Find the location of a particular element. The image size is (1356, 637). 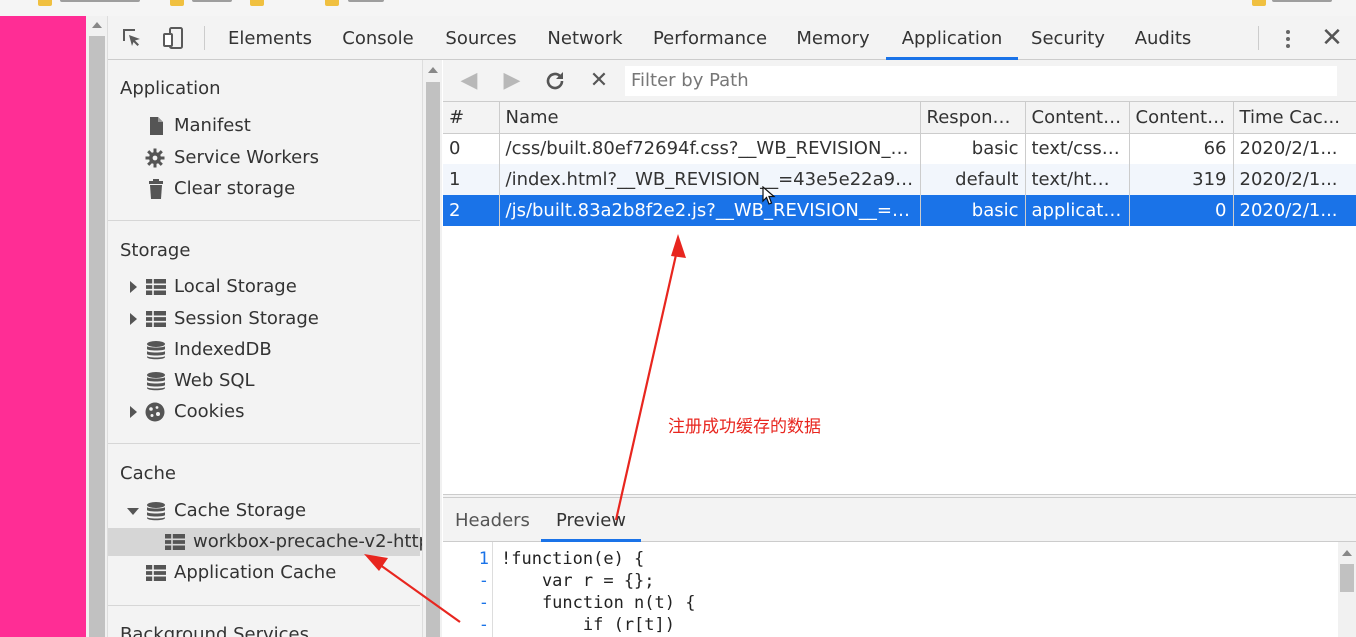

sidebar-item-session-storage: Session Storage is located at coordinates (264, 319).